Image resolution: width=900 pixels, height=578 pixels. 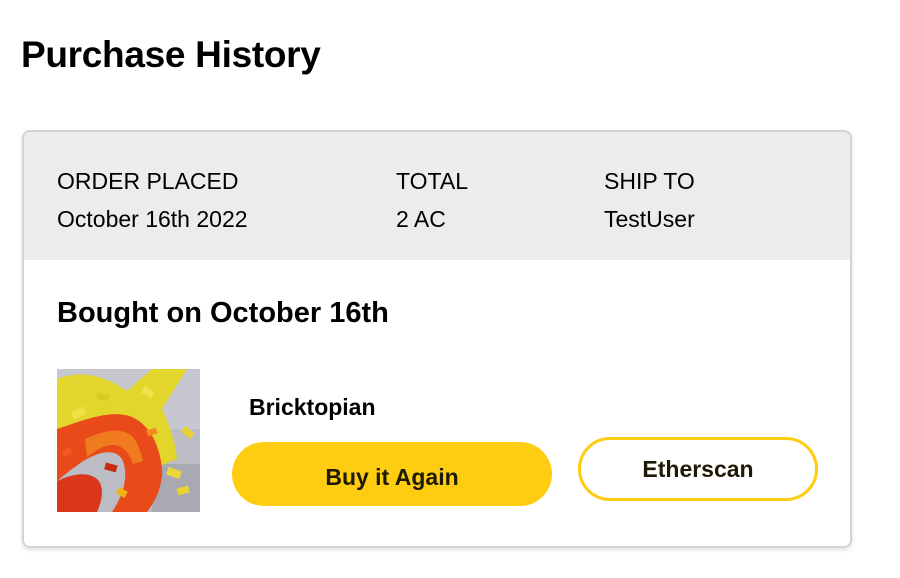 I want to click on product-name: Bricktopian, so click(x=312, y=407).